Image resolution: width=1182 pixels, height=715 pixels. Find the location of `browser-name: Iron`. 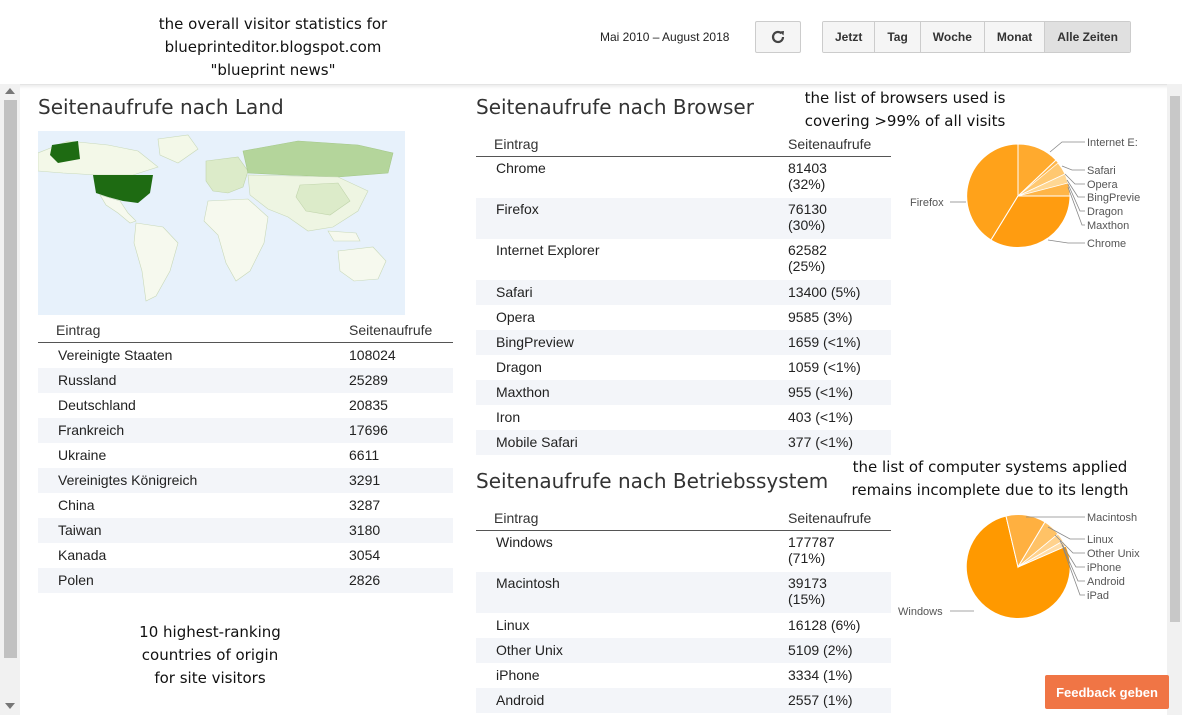

browser-name: Iron is located at coordinates (508, 416).